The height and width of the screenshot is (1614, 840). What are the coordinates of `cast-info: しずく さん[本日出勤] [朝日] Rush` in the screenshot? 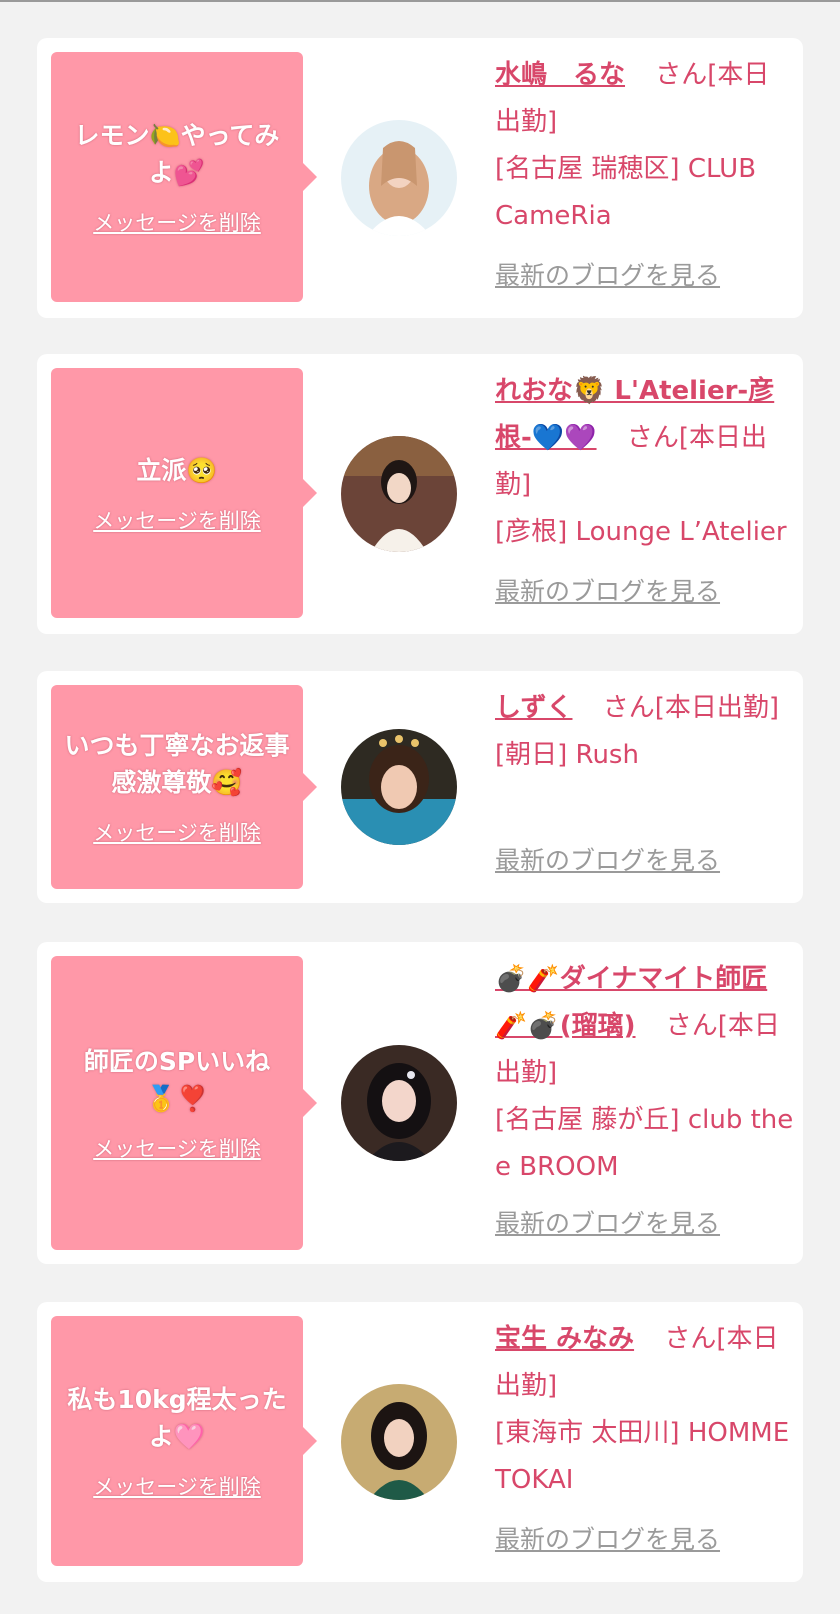 It's located at (645, 732).